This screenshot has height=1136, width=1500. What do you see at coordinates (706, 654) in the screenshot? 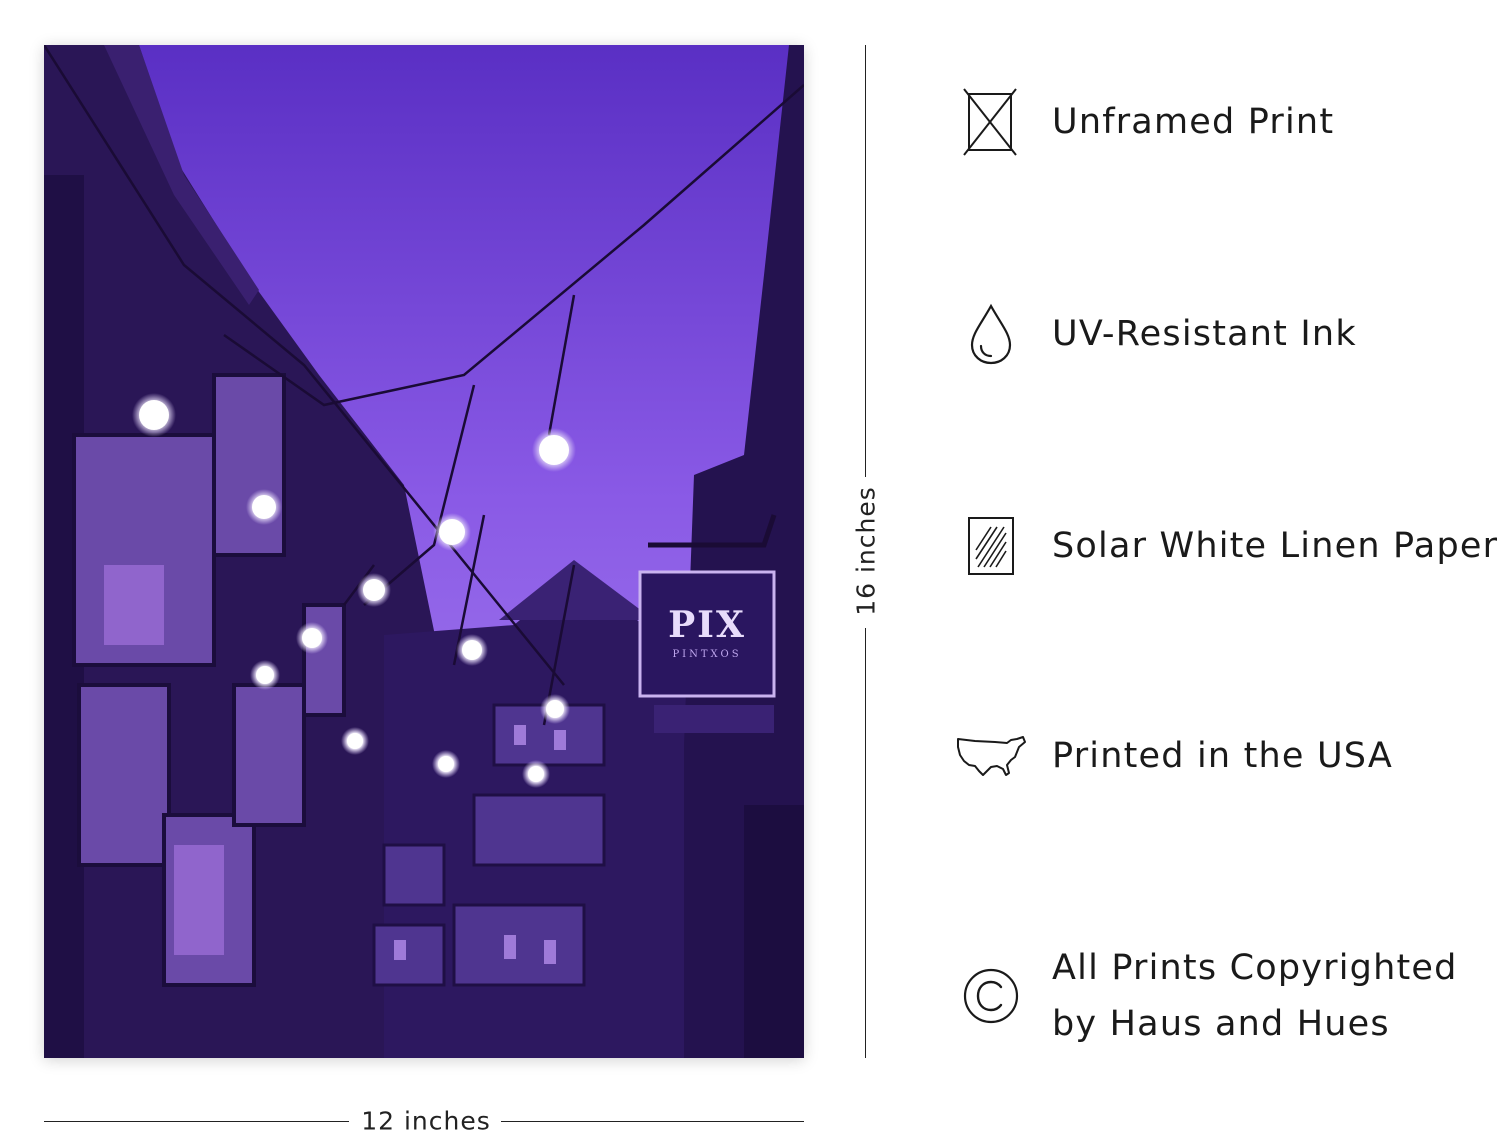
I see `sign-subtext: PINTXOS` at bounding box center [706, 654].